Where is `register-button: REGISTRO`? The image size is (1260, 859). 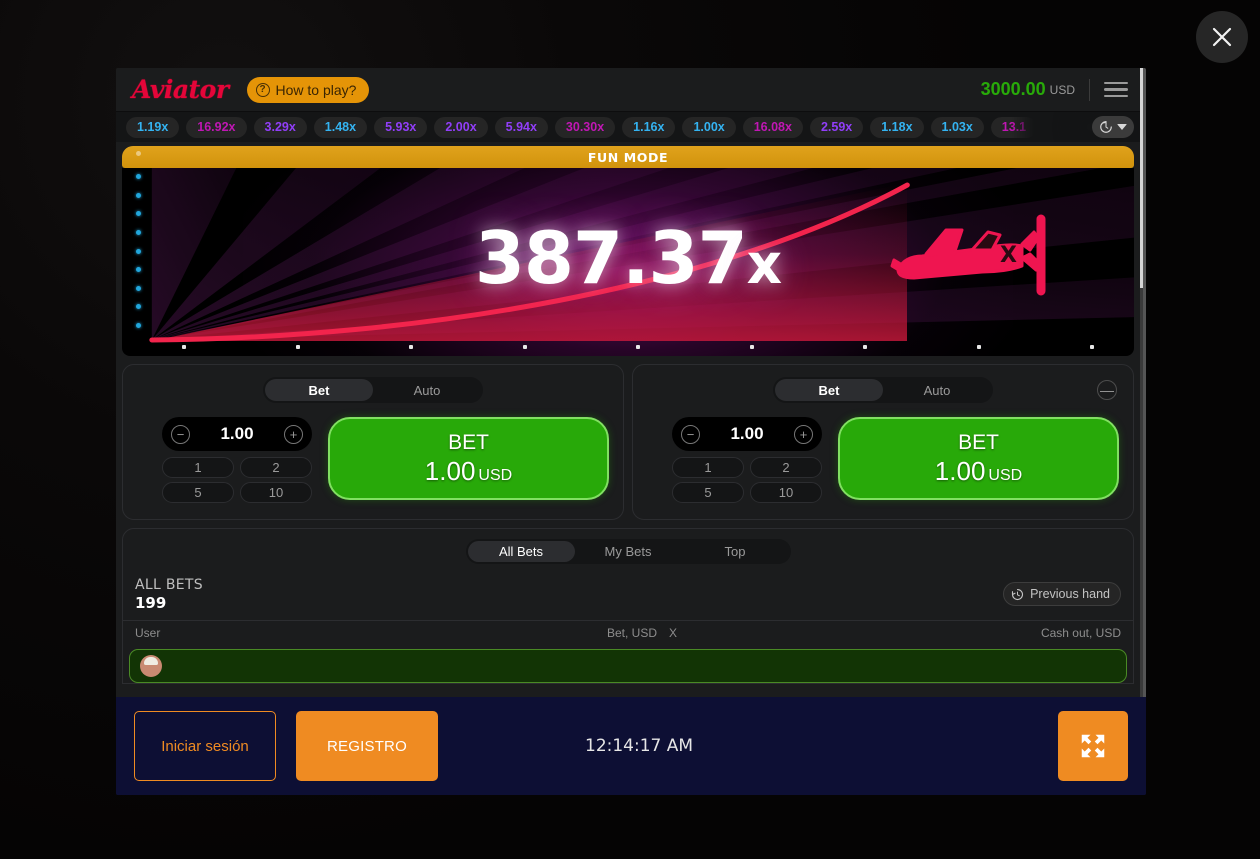 register-button: REGISTRO is located at coordinates (367, 746).